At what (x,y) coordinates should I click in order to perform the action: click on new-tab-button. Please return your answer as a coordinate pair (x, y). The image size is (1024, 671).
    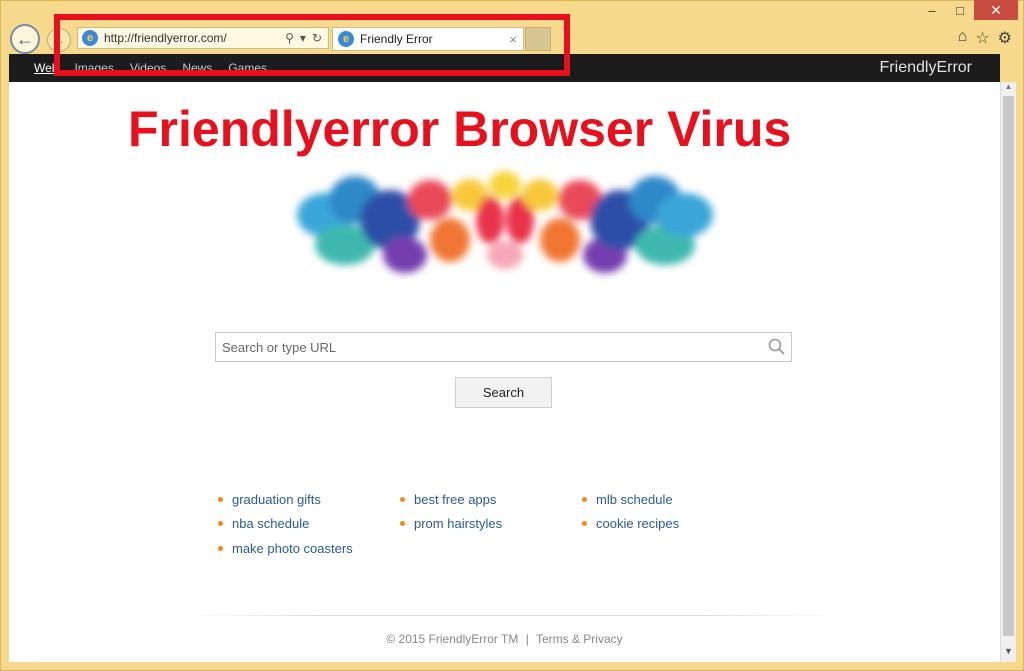
    Looking at the image, I should click on (538, 39).